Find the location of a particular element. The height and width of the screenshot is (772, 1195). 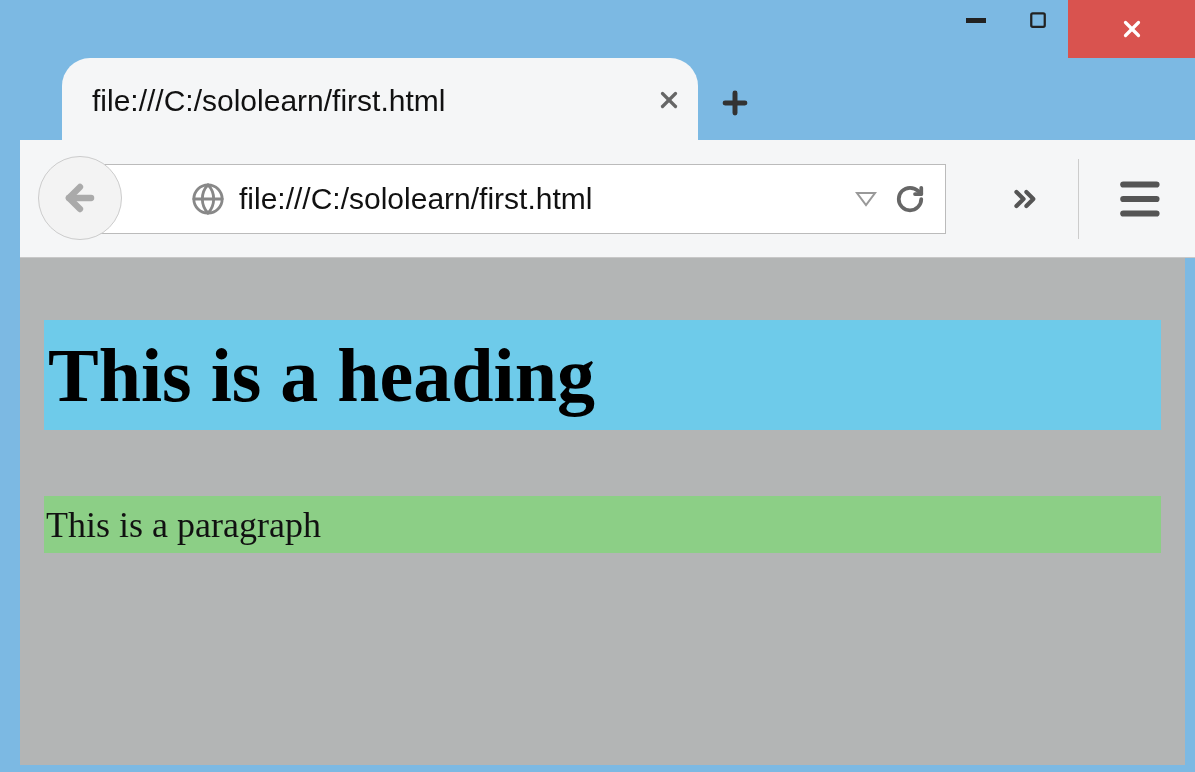

globe-icon is located at coordinates (208, 198).